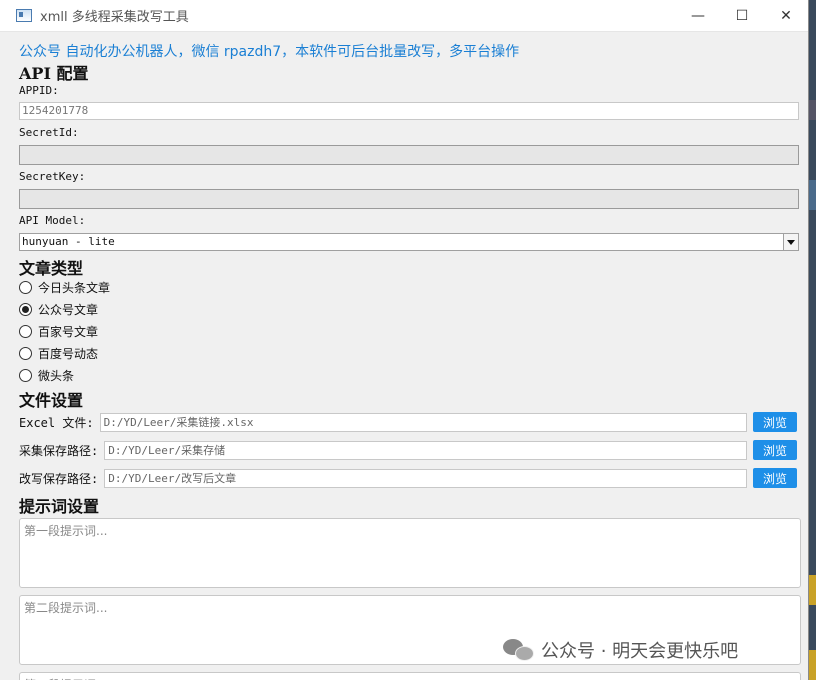 The image size is (816, 680). I want to click on api-model-select: hunyuan - lite, so click(409, 242).